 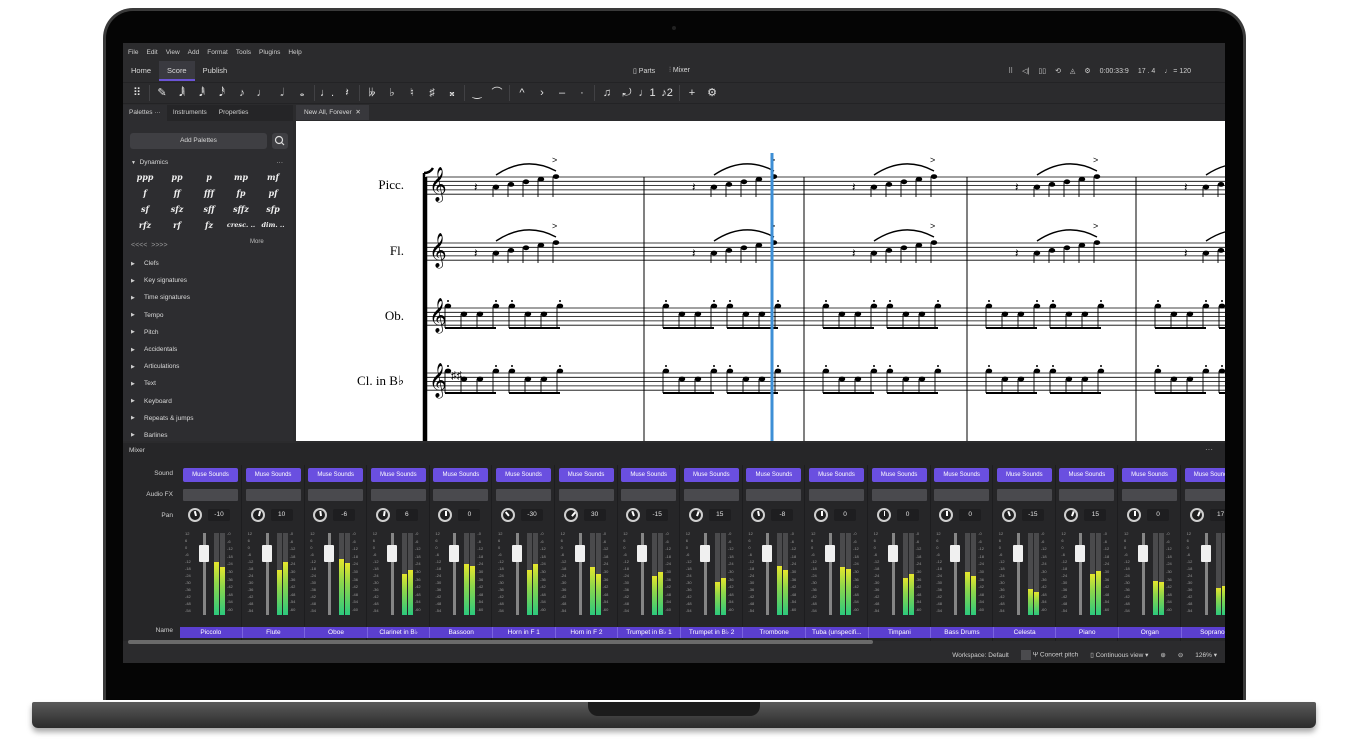 What do you see at coordinates (774, 632) in the screenshot?
I see `channel-name: Trombone` at bounding box center [774, 632].